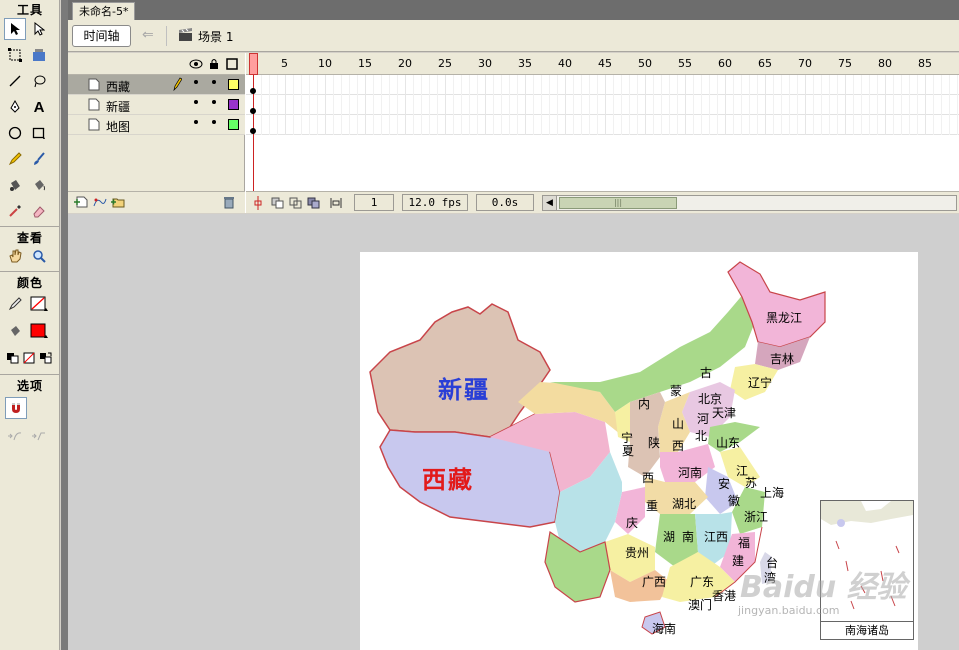 This screenshot has height=650, width=959. What do you see at coordinates (39, 55) in the screenshot?
I see `fill-transform-tool-icon` at bounding box center [39, 55].